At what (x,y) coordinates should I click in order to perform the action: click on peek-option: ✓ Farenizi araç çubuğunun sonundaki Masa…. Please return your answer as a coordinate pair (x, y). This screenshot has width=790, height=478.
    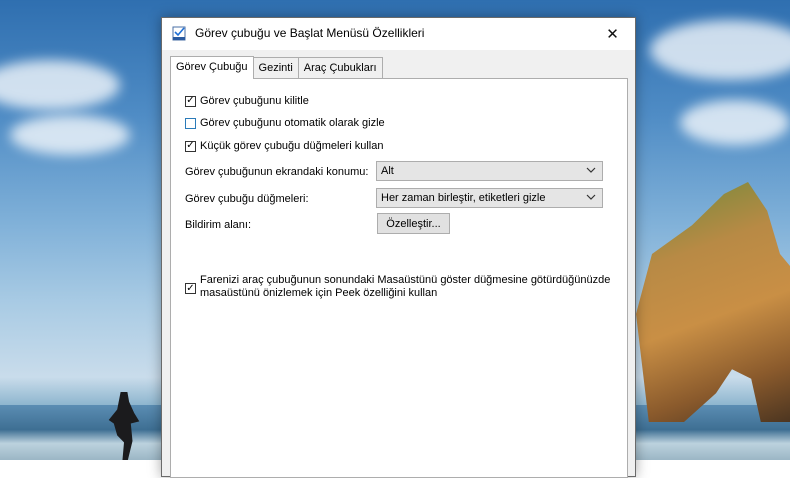
    Looking at the image, I should click on (400, 286).